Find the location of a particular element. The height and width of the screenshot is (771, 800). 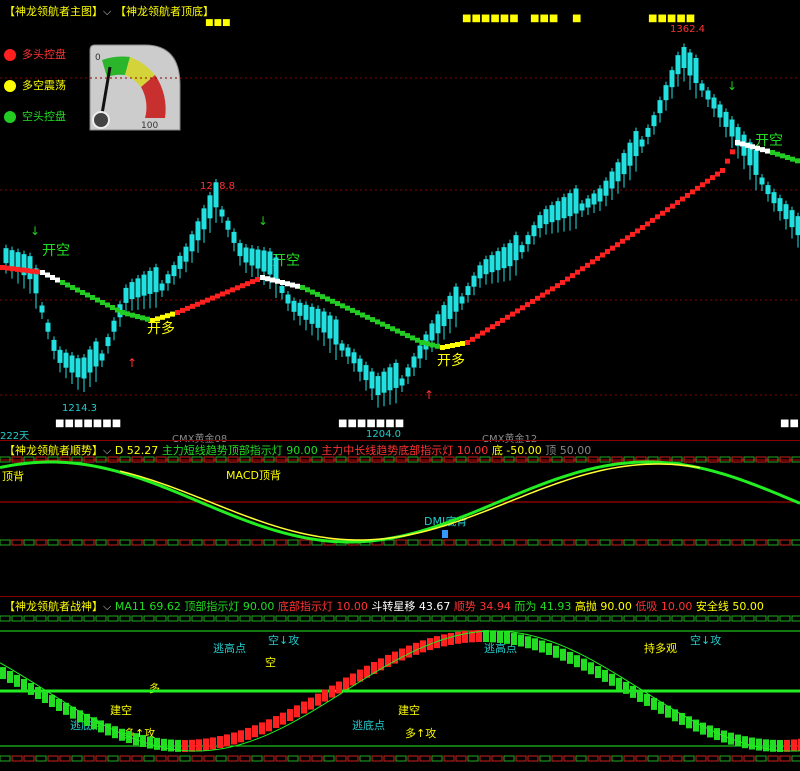

trend-indicator-chart is located at coordinates (400, 501).